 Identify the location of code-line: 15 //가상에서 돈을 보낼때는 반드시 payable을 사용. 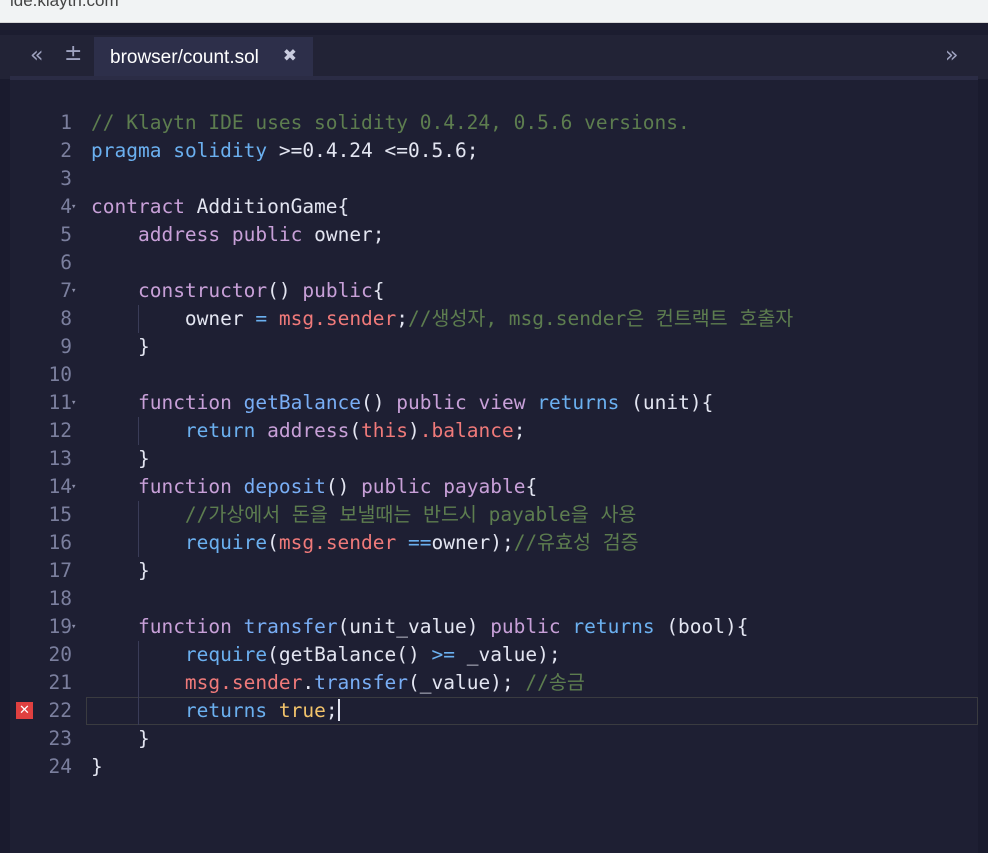
(494, 515).